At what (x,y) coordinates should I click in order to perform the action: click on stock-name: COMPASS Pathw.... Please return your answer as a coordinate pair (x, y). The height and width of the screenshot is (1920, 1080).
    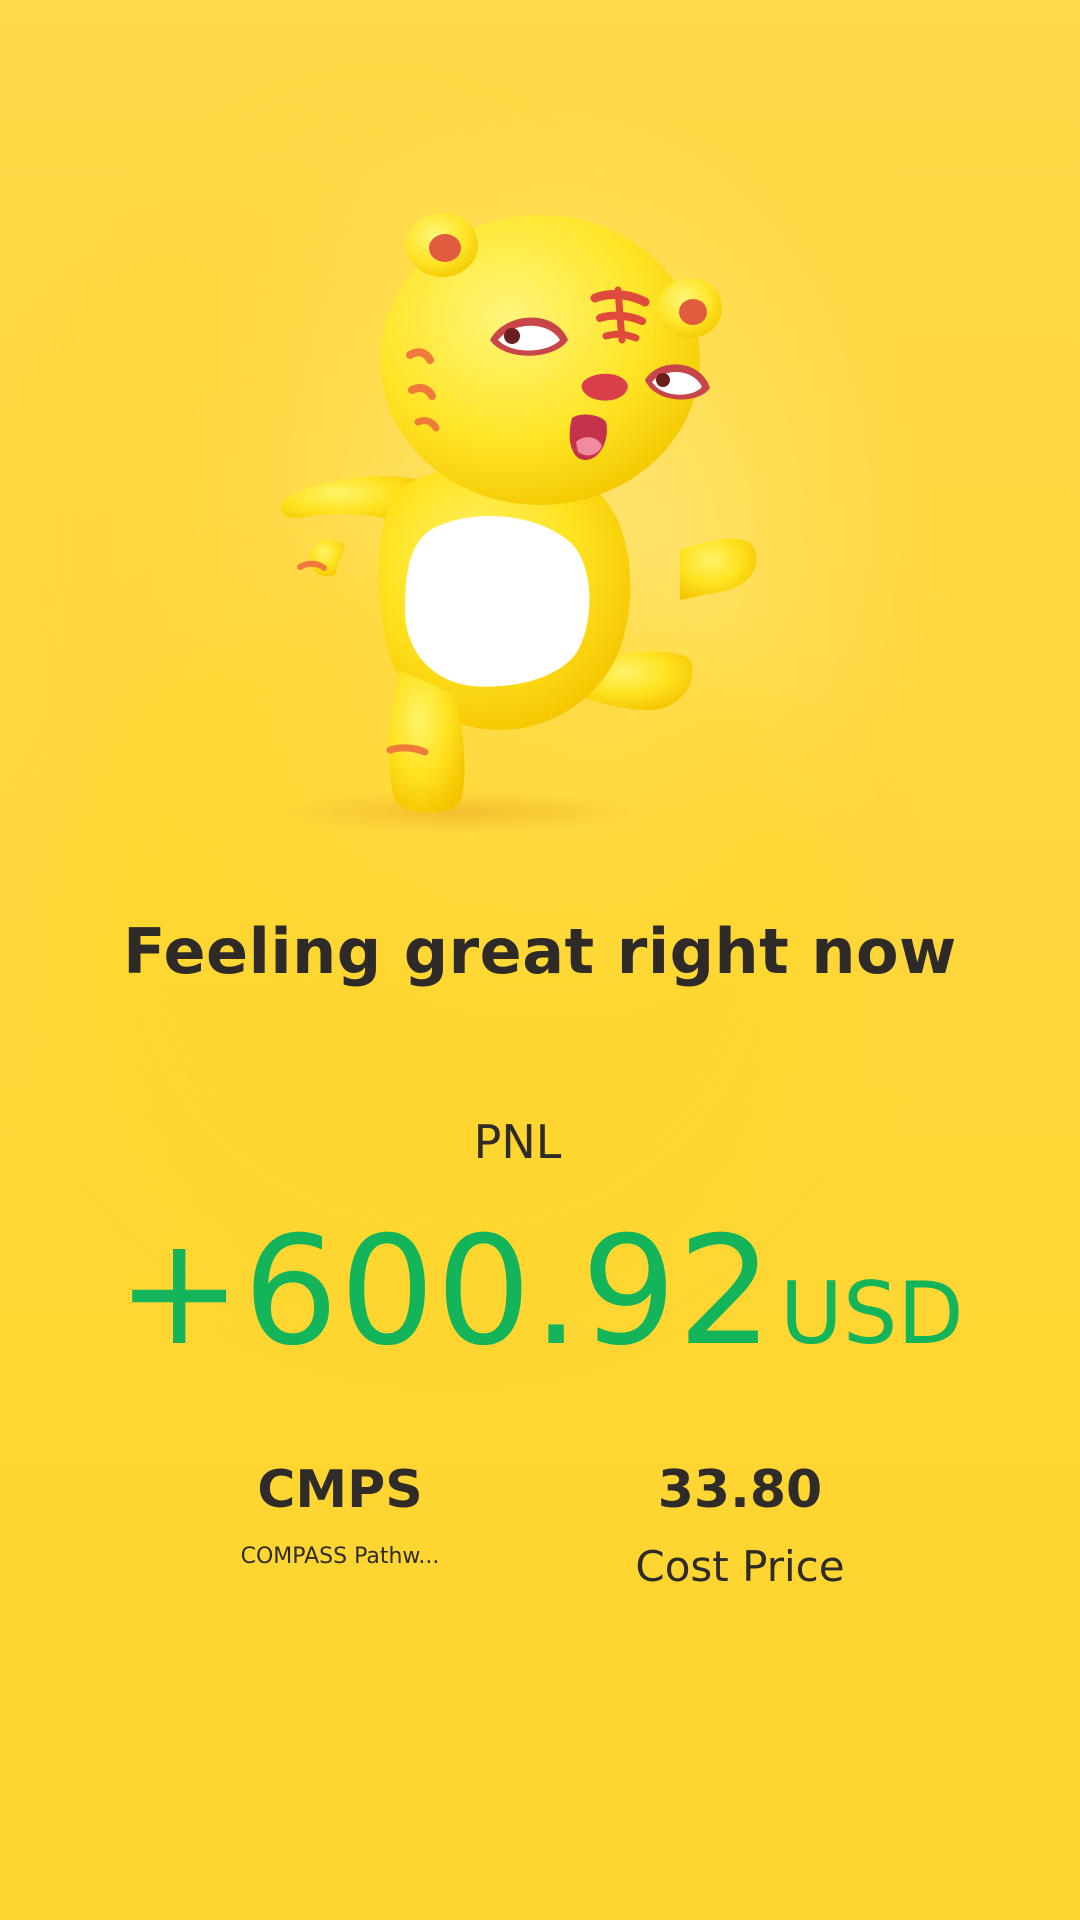
    Looking at the image, I should click on (340, 1556).